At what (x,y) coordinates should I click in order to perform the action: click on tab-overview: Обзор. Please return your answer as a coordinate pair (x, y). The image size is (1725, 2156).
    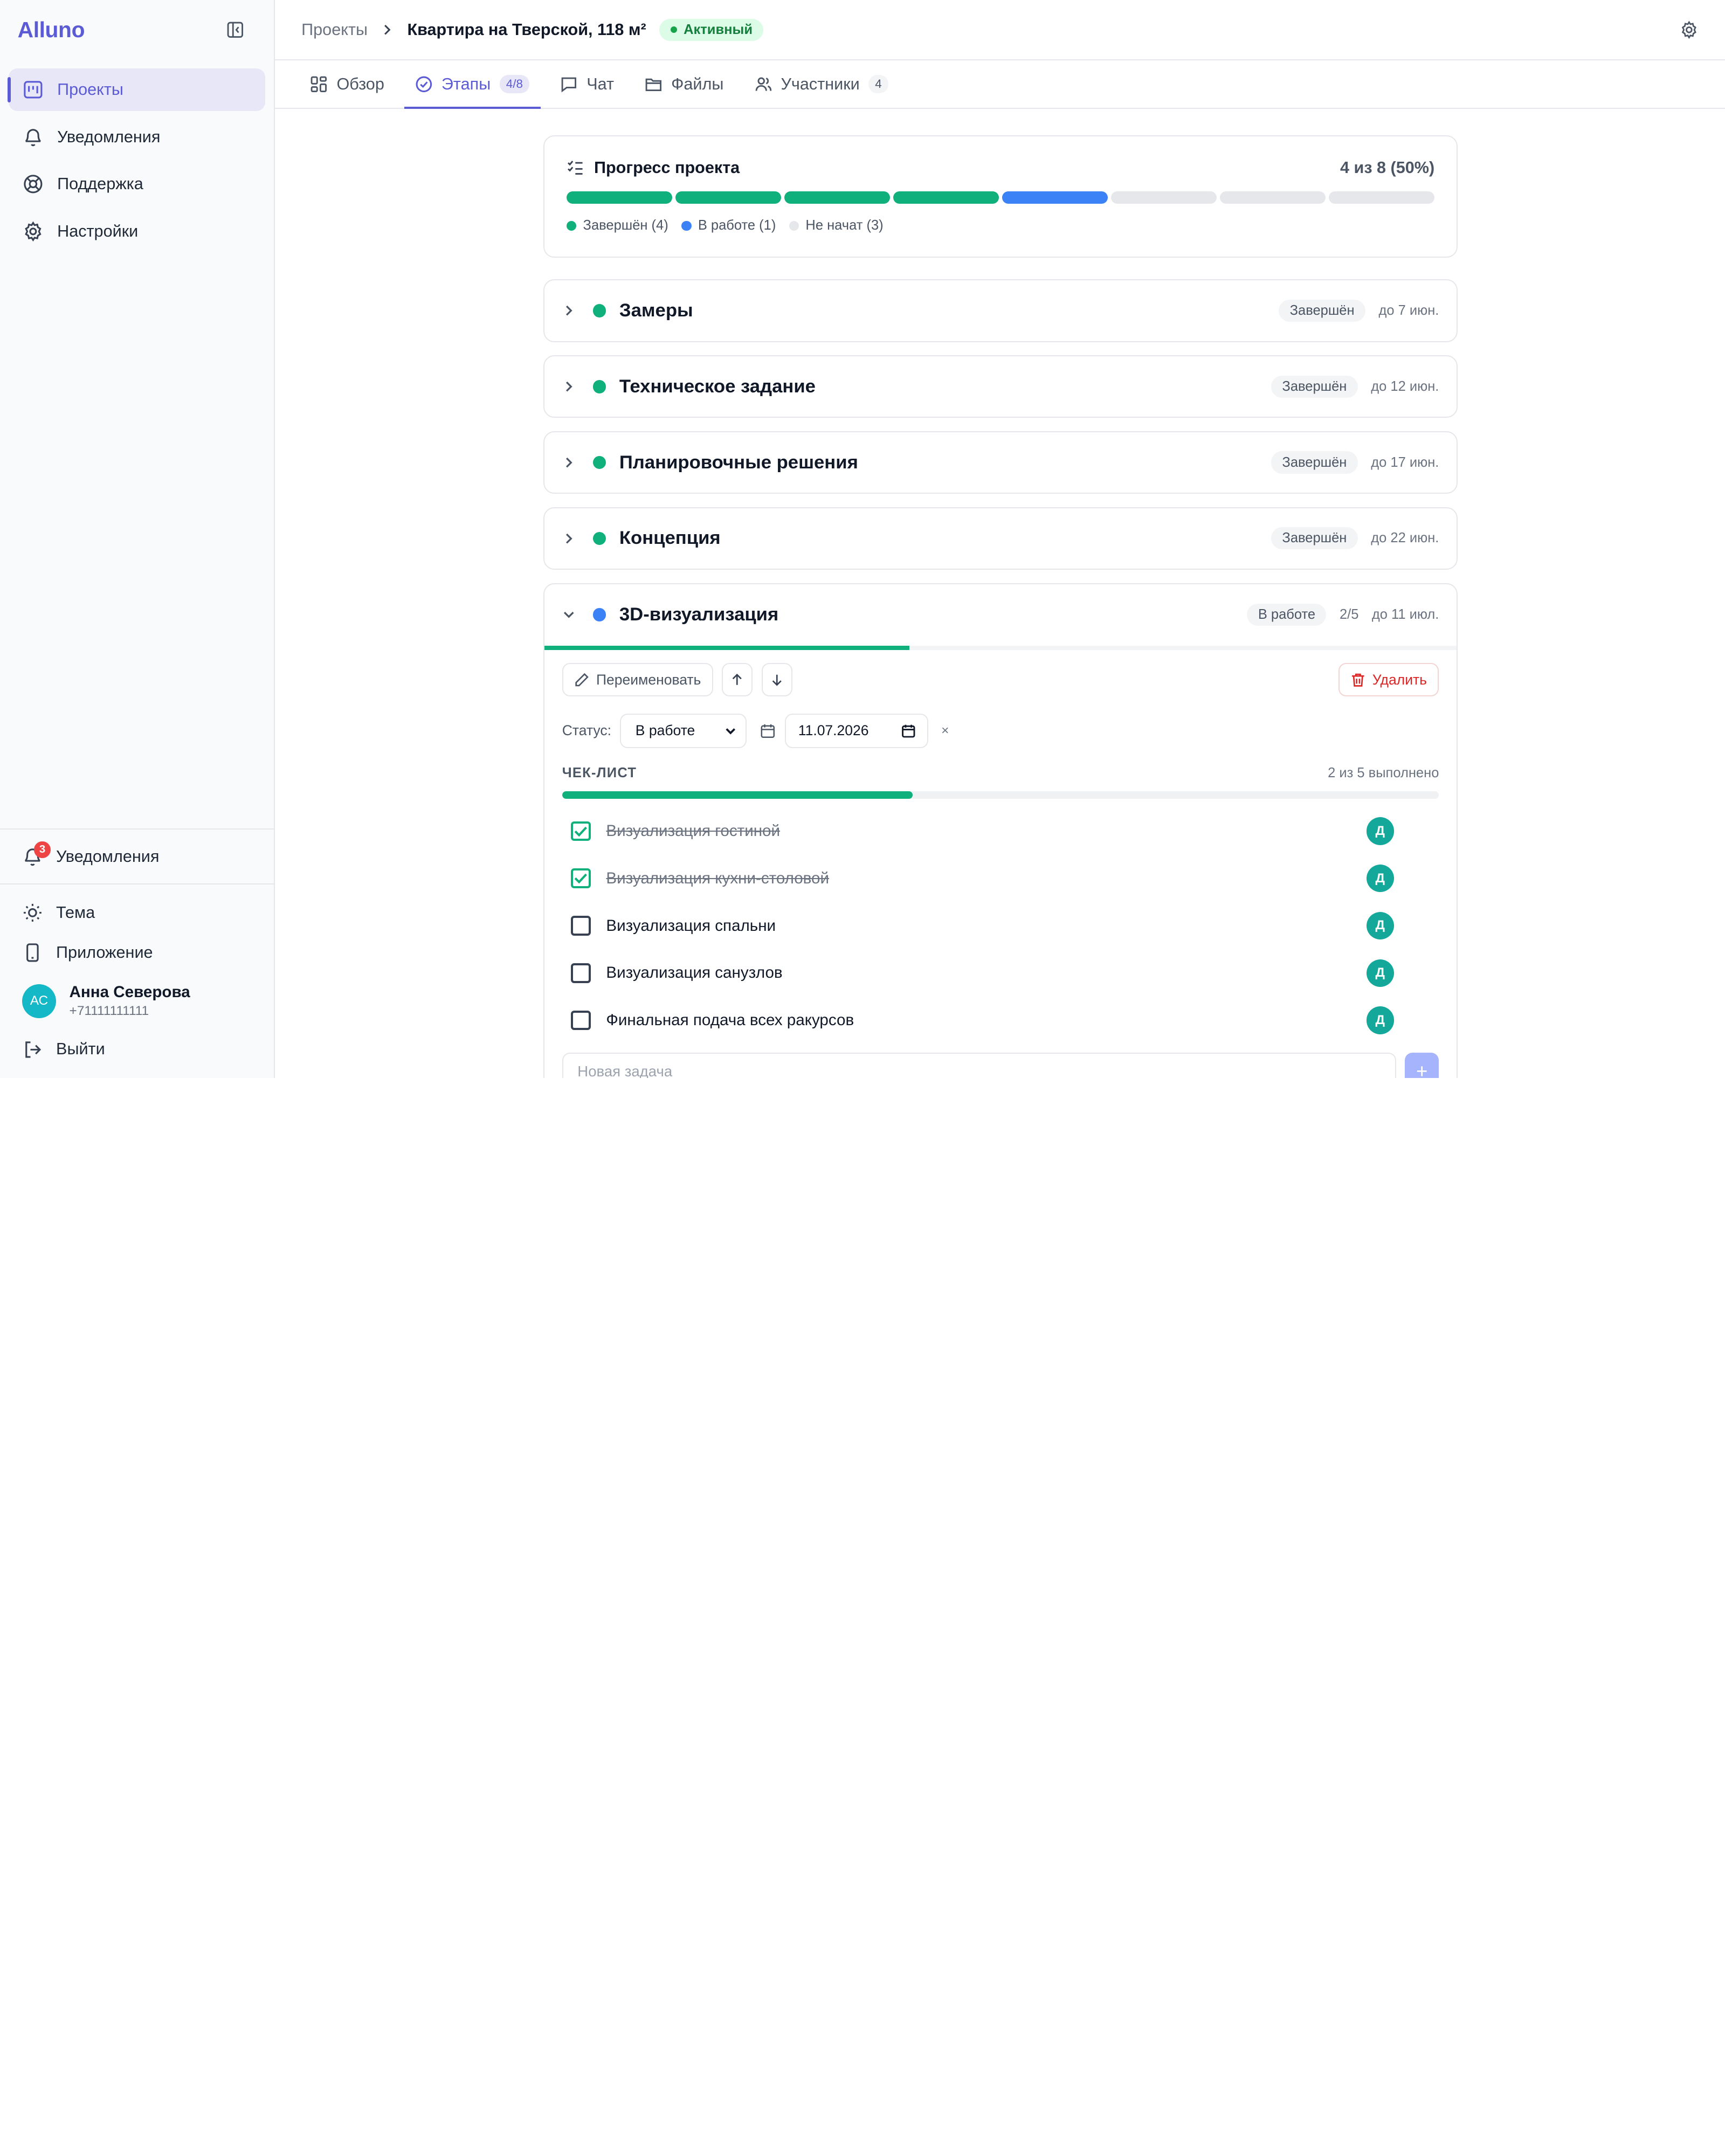
    Looking at the image, I should click on (347, 84).